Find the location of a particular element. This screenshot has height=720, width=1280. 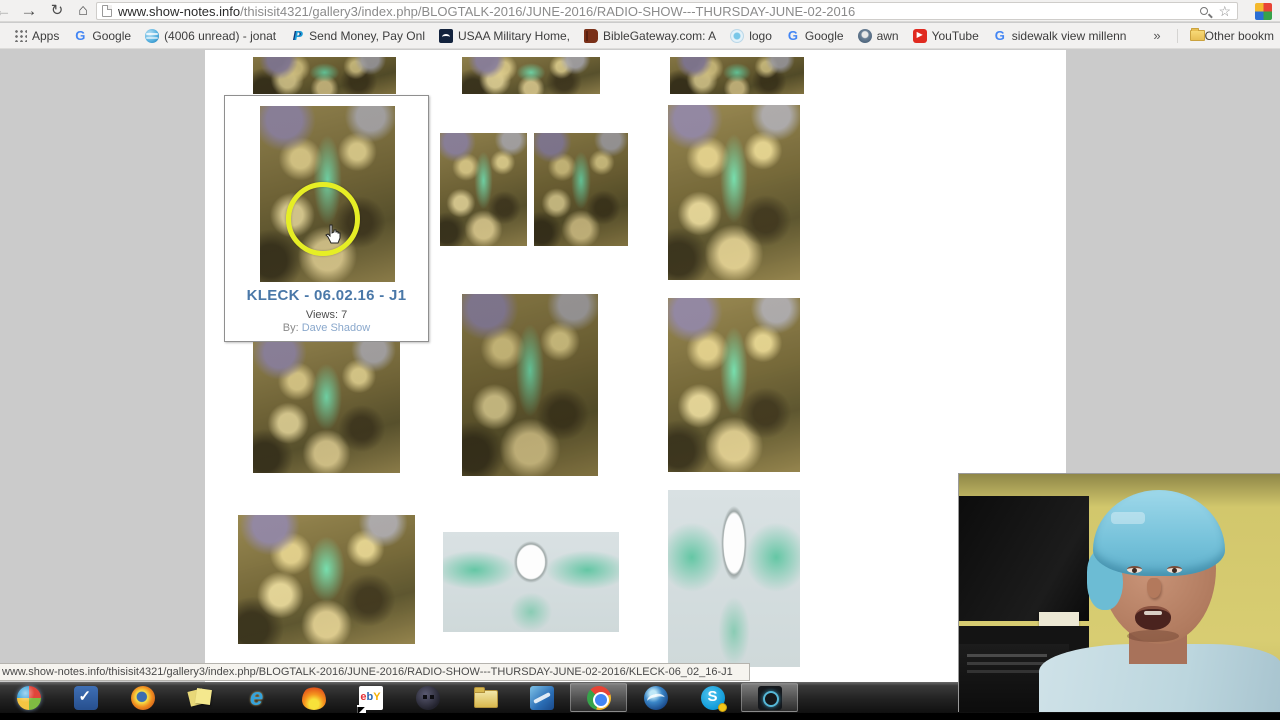

bookmark-apps: Apps is located at coordinates (36, 36).